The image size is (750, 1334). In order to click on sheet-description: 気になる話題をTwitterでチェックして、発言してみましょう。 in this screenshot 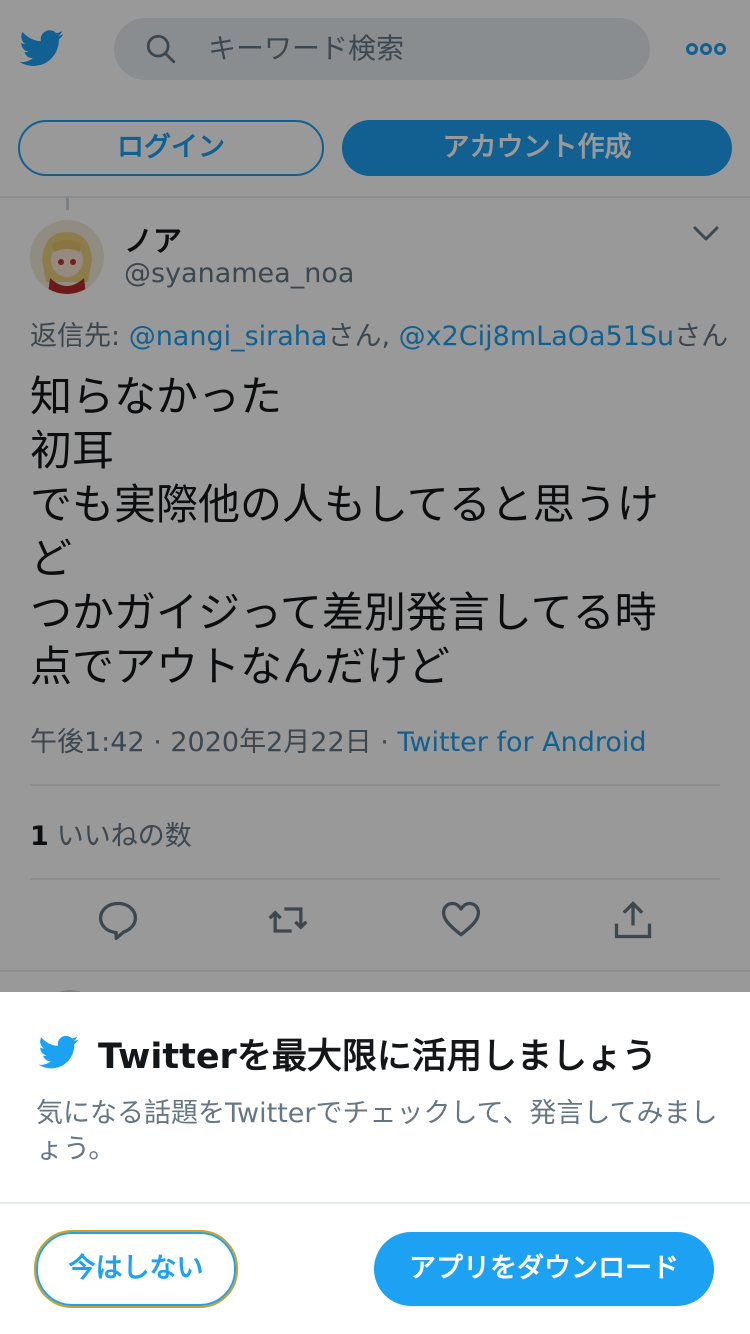, I will do `click(377, 1131)`.